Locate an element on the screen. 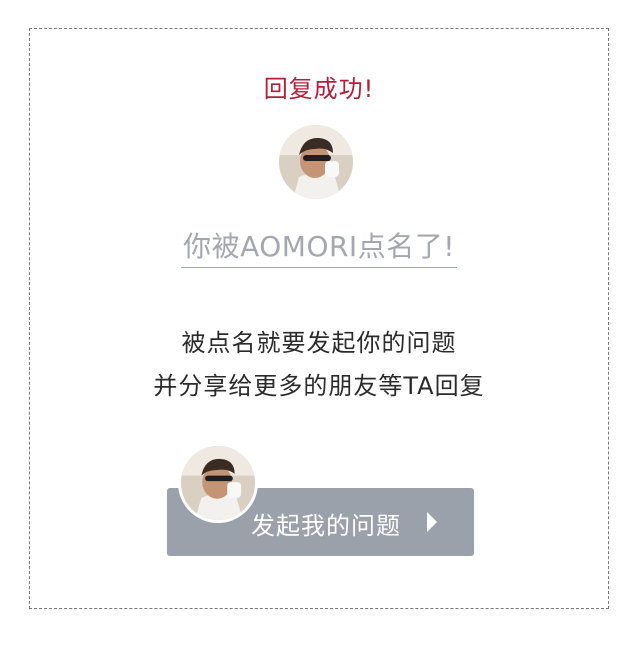 The width and height of the screenshot is (640, 650). named-wrap: 你被AOMORI点名了! is located at coordinates (319, 246).